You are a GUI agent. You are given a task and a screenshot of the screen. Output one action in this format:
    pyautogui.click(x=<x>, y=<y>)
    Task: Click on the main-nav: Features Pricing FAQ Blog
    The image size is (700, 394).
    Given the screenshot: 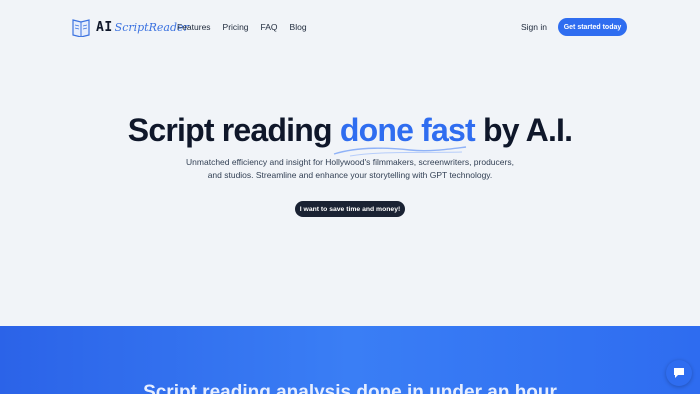 What is the action you would take?
    pyautogui.click(x=248, y=27)
    